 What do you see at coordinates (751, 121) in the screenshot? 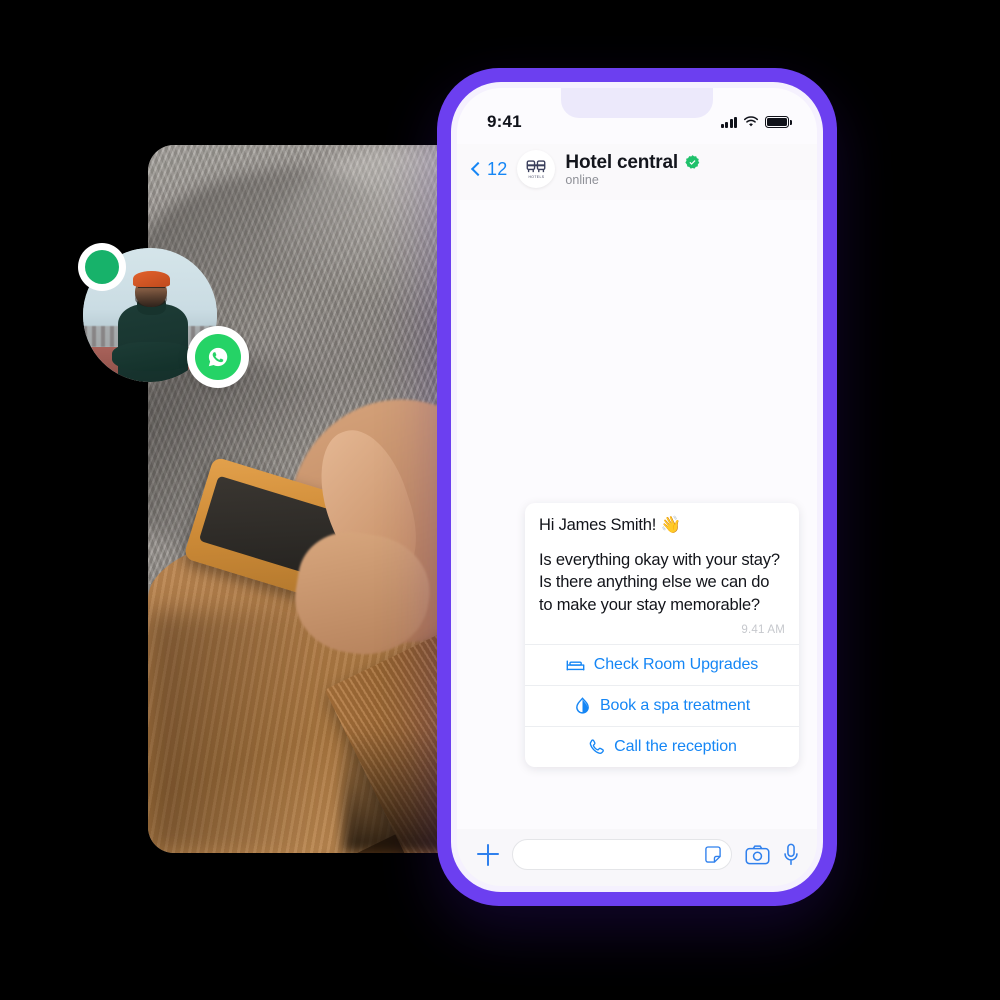
I see `wifi-icon` at bounding box center [751, 121].